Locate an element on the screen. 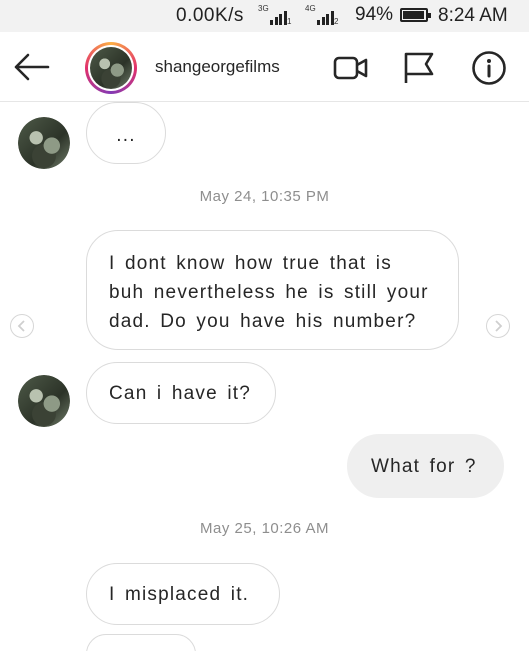 Image resolution: width=529 pixels, height=651 pixels. message-line: buh nevertheless he is still your is located at coordinates (269, 292).